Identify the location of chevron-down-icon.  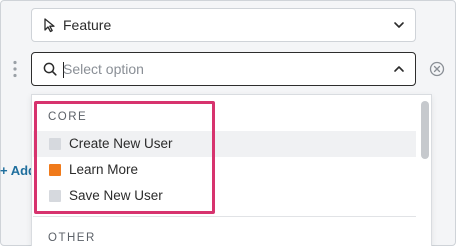
(399, 25).